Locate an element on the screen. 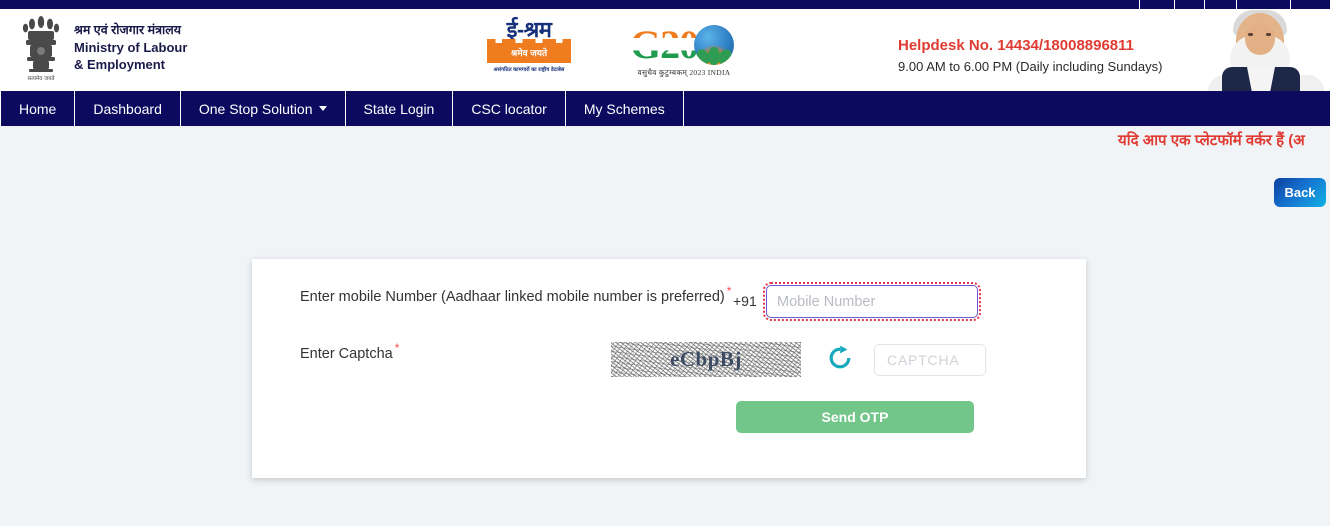 The image size is (1330, 526). national-emblem-icon: सत्यमेव जयते is located at coordinates (41, 48).